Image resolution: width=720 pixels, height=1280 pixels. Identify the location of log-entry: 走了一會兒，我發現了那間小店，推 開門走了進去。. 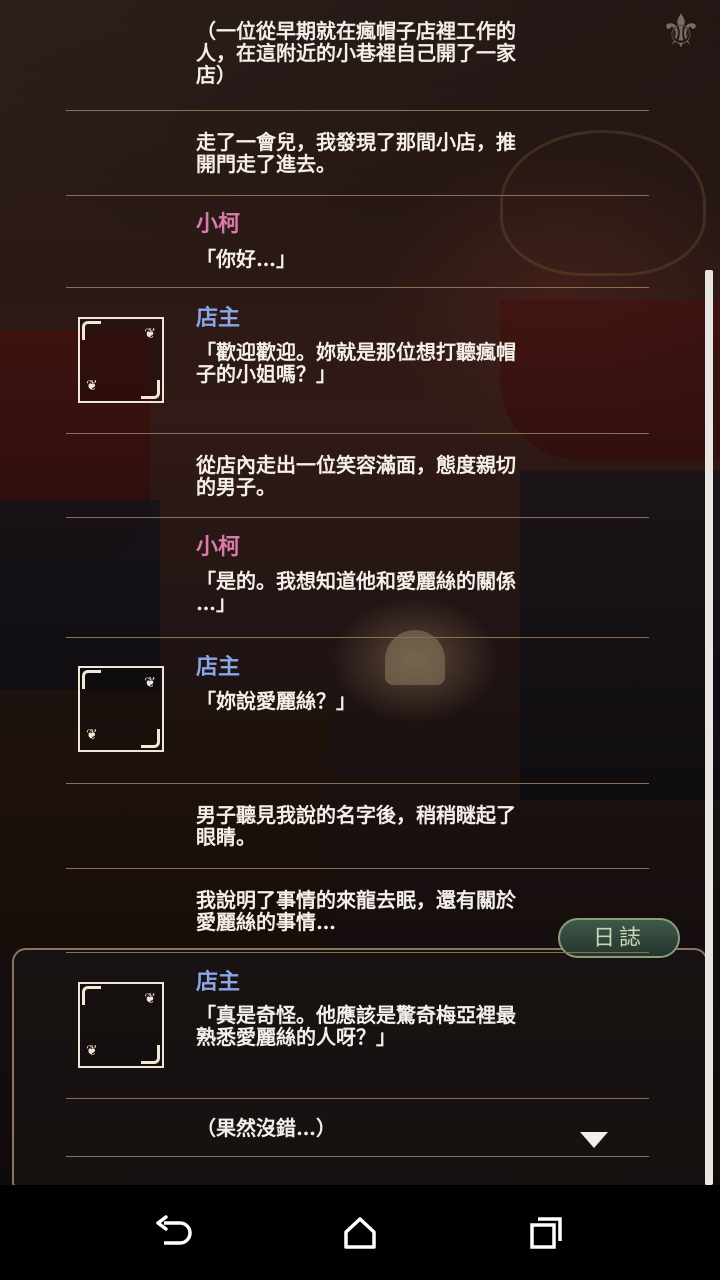
(357, 153).